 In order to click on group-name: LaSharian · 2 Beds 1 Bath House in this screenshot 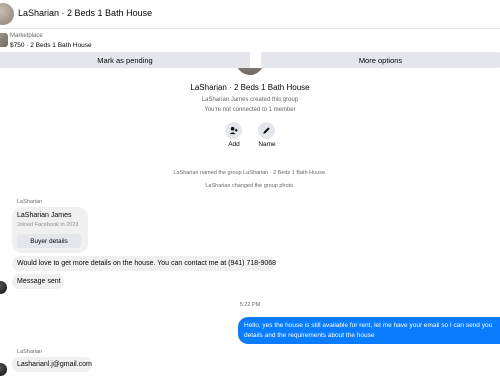, I will do `click(250, 87)`.